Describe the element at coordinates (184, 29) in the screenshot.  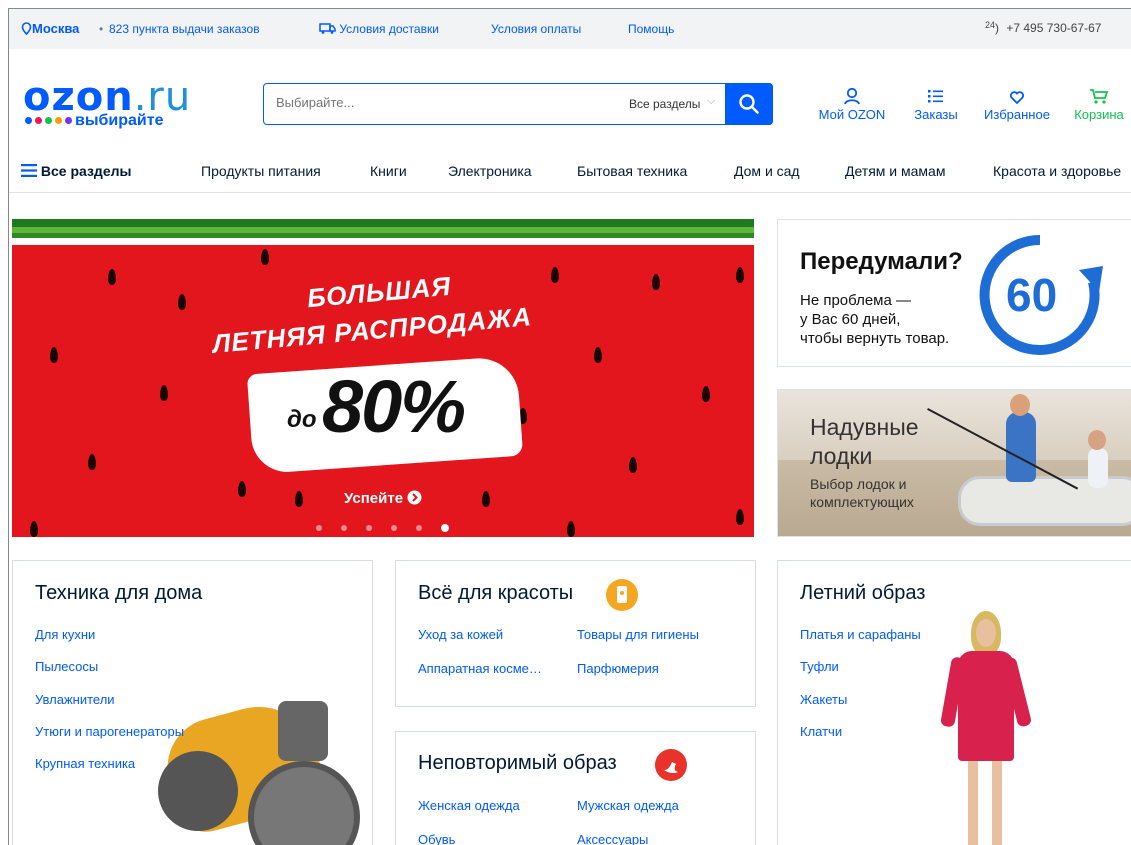
I see `pickup-points-link: 823 пункта выдачи заказов` at that location.